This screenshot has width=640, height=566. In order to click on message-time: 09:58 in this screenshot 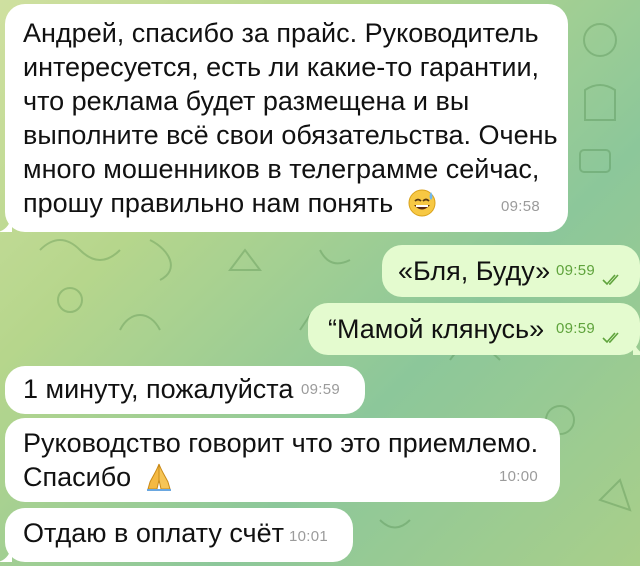, I will do `click(520, 206)`.